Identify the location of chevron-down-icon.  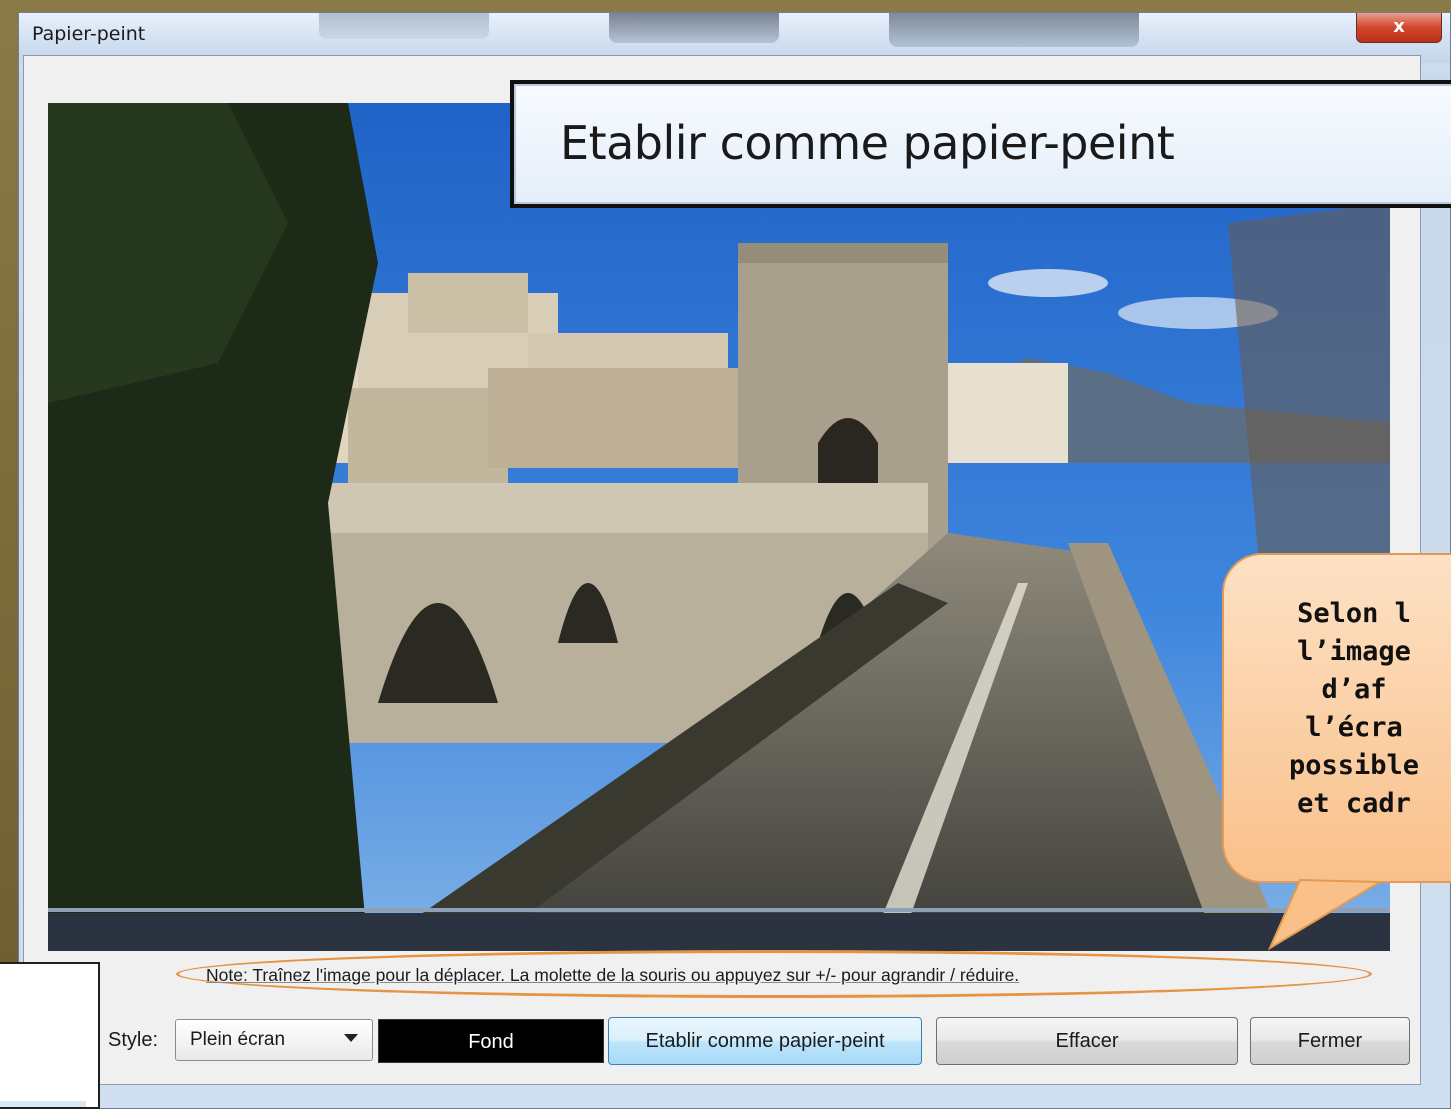
(351, 1038).